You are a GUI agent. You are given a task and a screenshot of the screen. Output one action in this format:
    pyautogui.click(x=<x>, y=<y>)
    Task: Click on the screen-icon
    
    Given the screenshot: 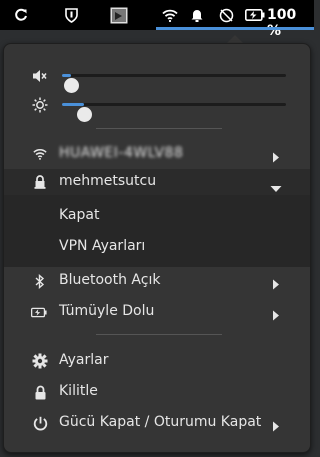 What is the action you would take?
    pyautogui.click(x=119, y=15)
    